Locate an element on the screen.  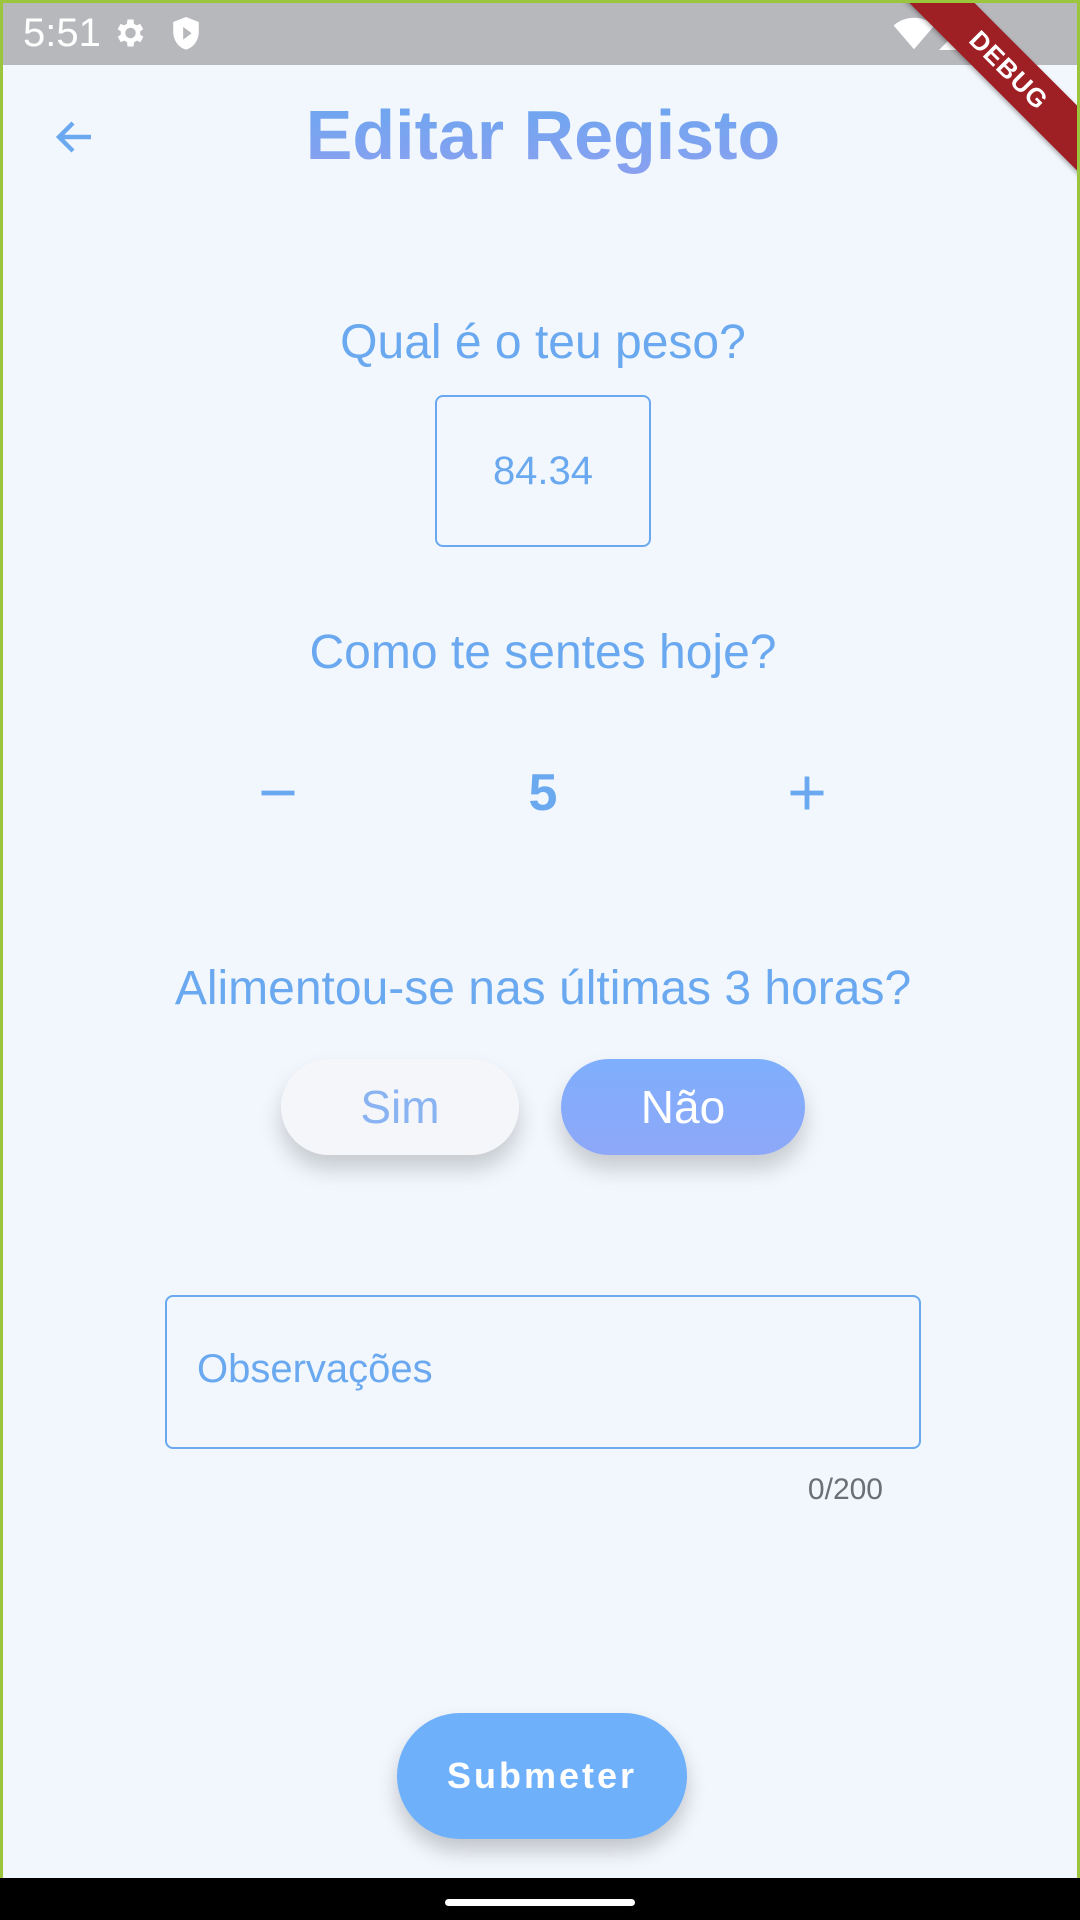
option-nao-button: Não is located at coordinates (683, 1107).